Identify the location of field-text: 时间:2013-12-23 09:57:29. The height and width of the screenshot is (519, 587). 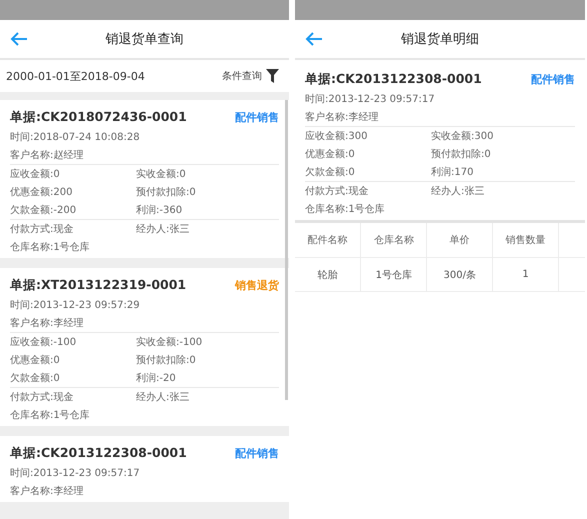
(75, 305).